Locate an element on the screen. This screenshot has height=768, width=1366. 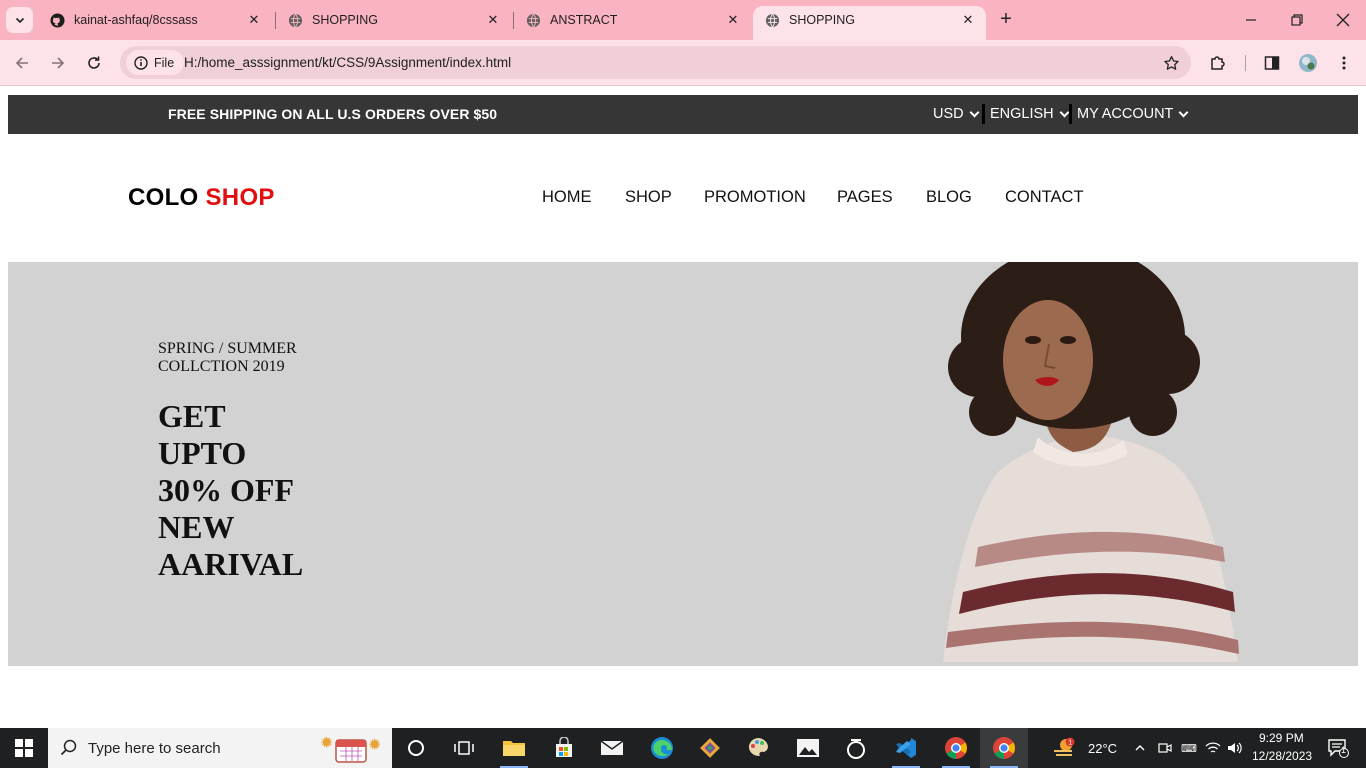
back-button is located at coordinates (22, 63).